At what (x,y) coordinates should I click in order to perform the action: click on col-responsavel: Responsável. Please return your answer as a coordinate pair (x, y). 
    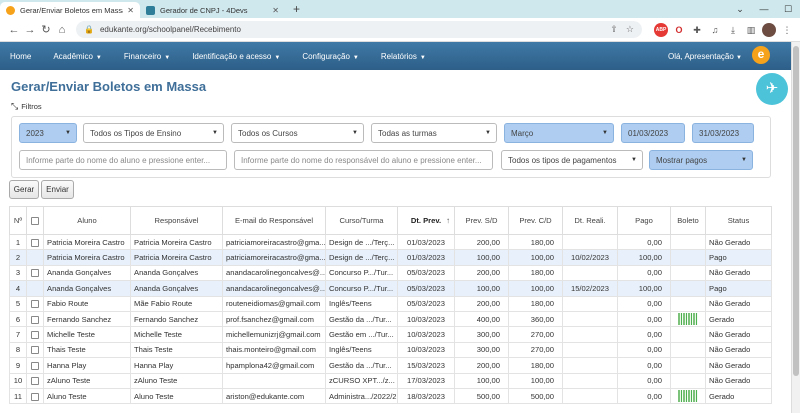
    Looking at the image, I should click on (176, 220).